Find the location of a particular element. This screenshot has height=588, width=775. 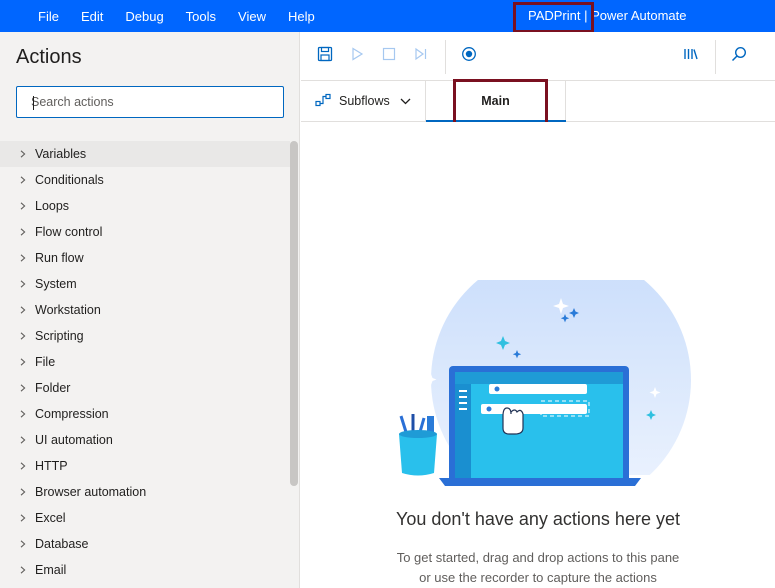

action-category-label: System is located at coordinates (56, 284).